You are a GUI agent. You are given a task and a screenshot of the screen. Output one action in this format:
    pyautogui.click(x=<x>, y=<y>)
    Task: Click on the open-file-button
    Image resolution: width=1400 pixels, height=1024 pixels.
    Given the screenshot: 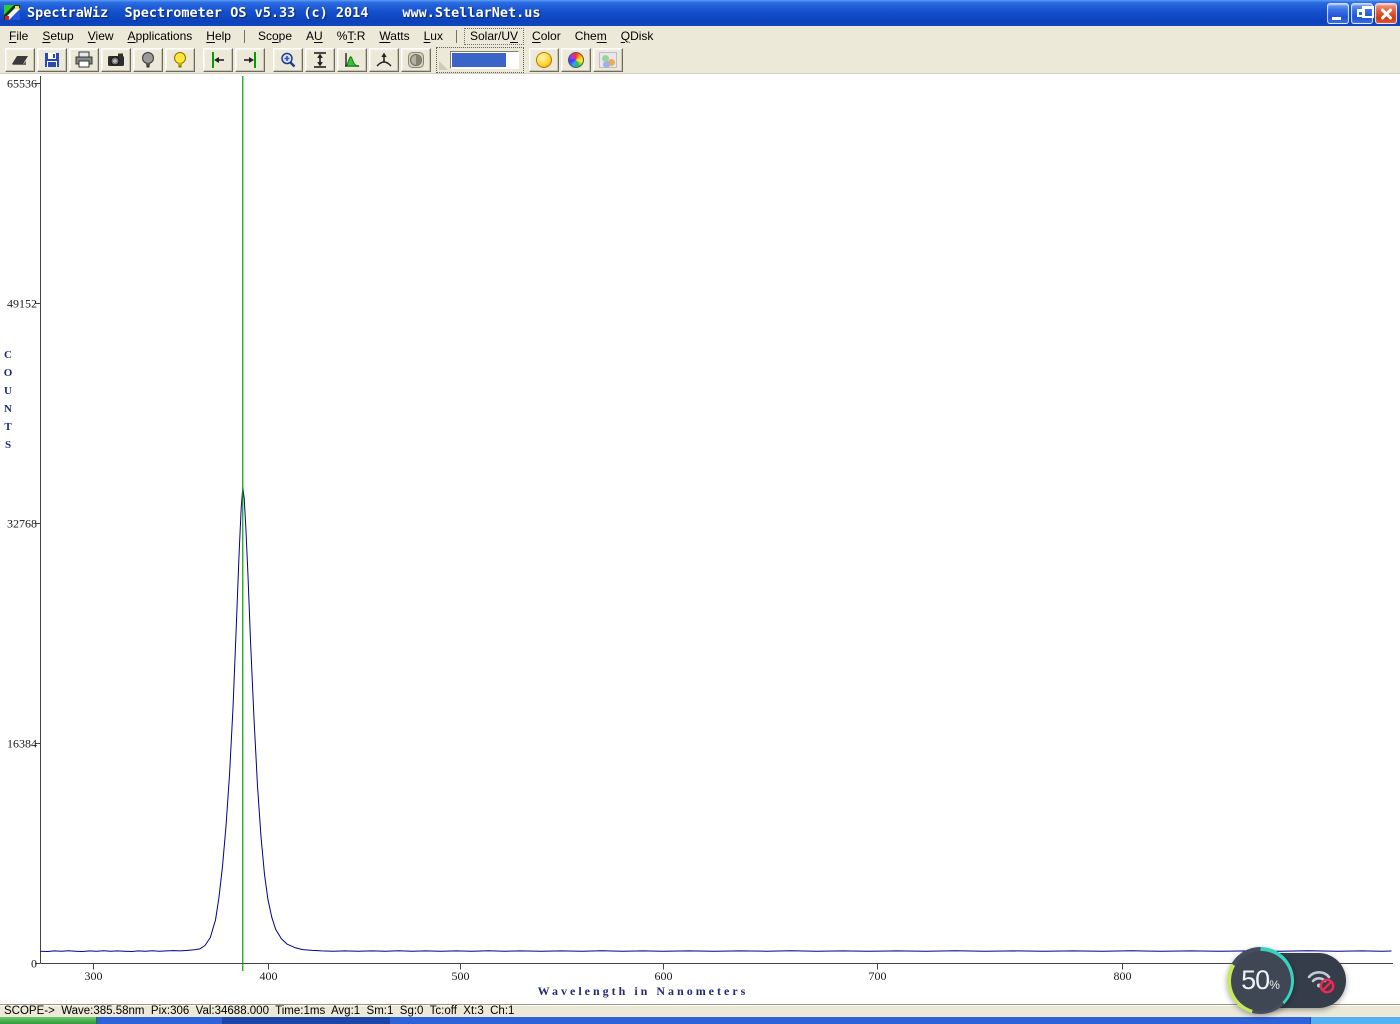 What is the action you would take?
    pyautogui.click(x=20, y=59)
    